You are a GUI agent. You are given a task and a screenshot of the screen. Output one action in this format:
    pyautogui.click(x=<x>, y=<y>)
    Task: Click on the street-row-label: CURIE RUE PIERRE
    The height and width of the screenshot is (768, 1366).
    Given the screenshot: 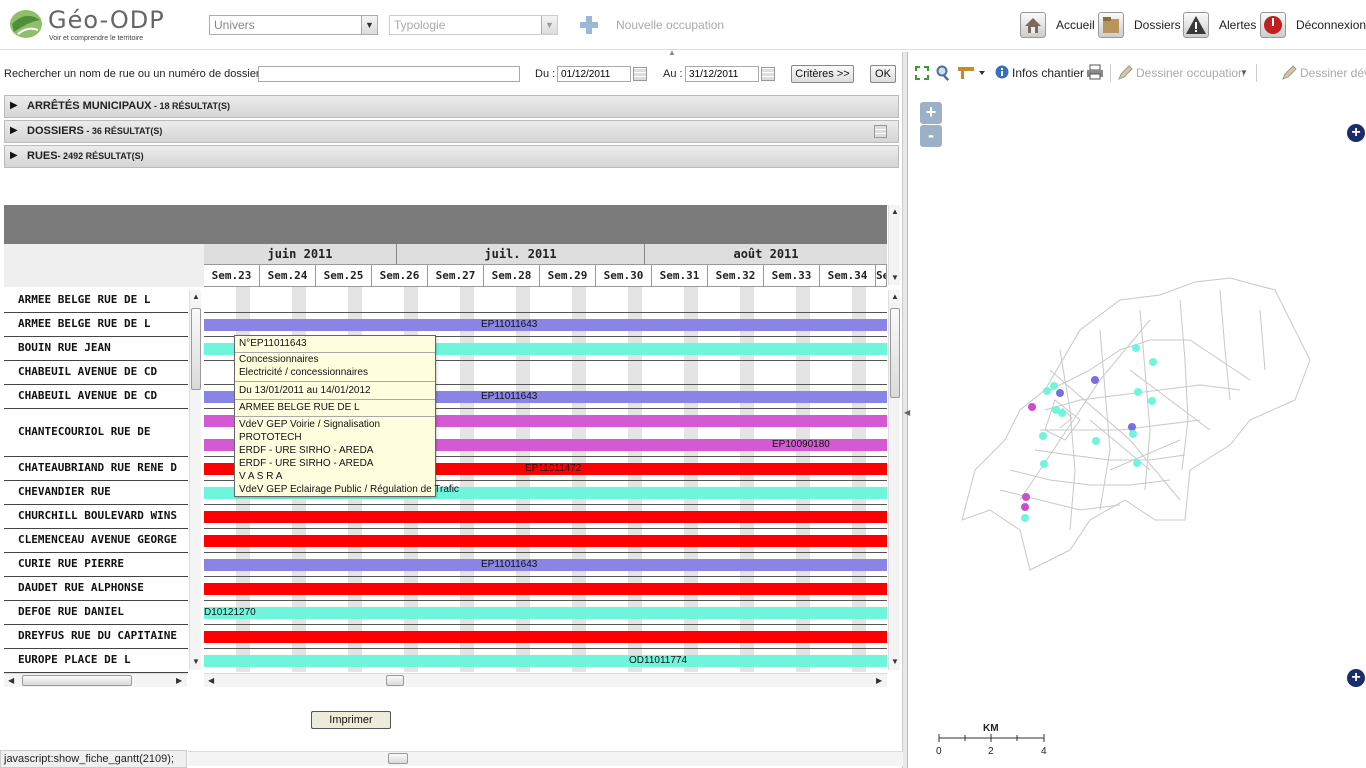 What is the action you would take?
    pyautogui.click(x=96, y=565)
    